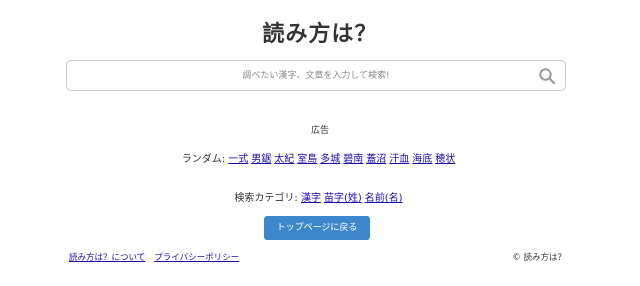 The width and height of the screenshot is (640, 286). I want to click on random-link: 穂状, so click(445, 159).